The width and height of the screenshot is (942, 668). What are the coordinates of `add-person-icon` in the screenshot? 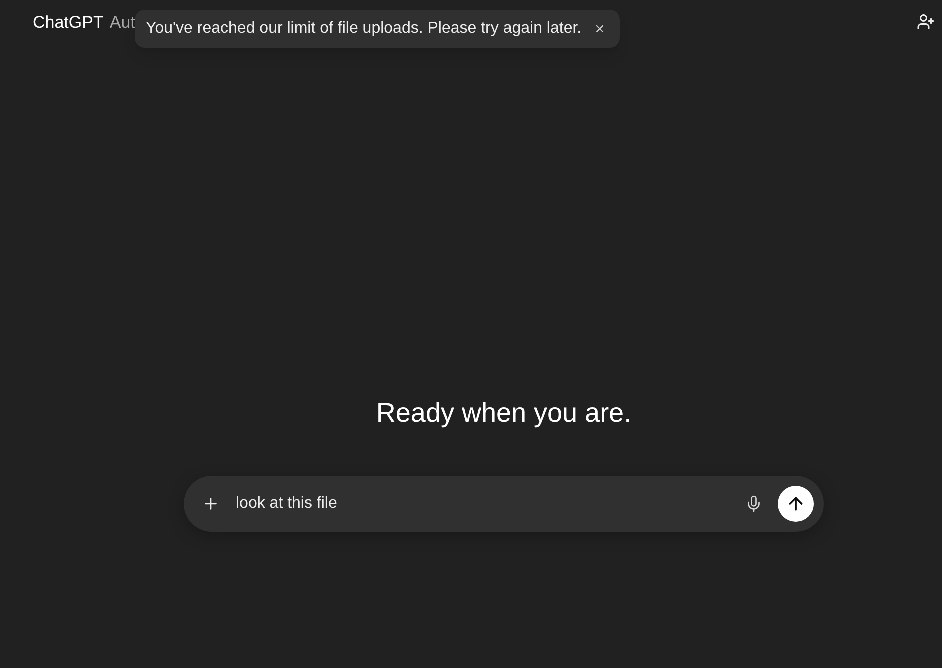 It's located at (926, 22).